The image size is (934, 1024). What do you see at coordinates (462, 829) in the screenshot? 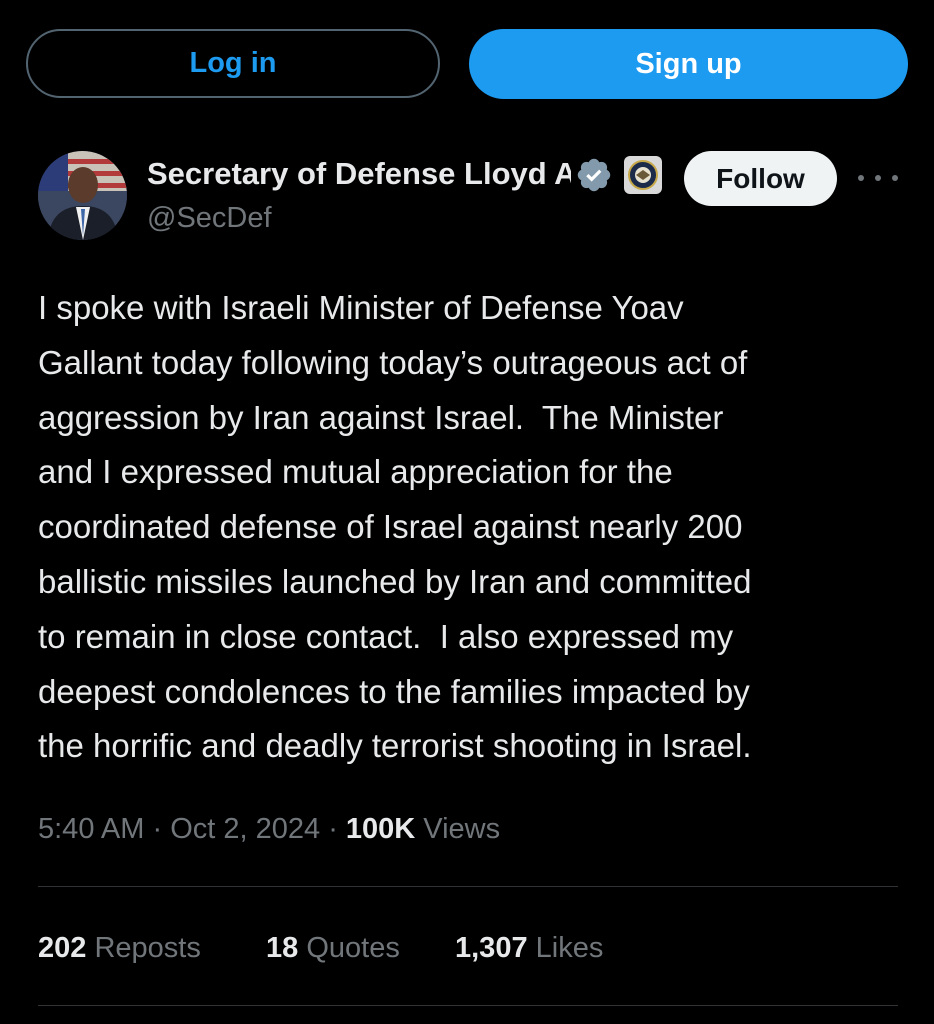
I see `views-label: Views` at bounding box center [462, 829].